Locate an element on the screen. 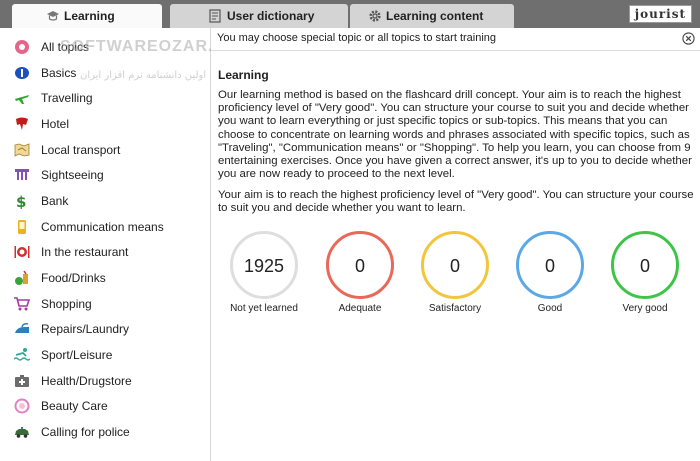 The image size is (700, 461). sidebar-item-label: Food/Drinks is located at coordinates (73, 278).